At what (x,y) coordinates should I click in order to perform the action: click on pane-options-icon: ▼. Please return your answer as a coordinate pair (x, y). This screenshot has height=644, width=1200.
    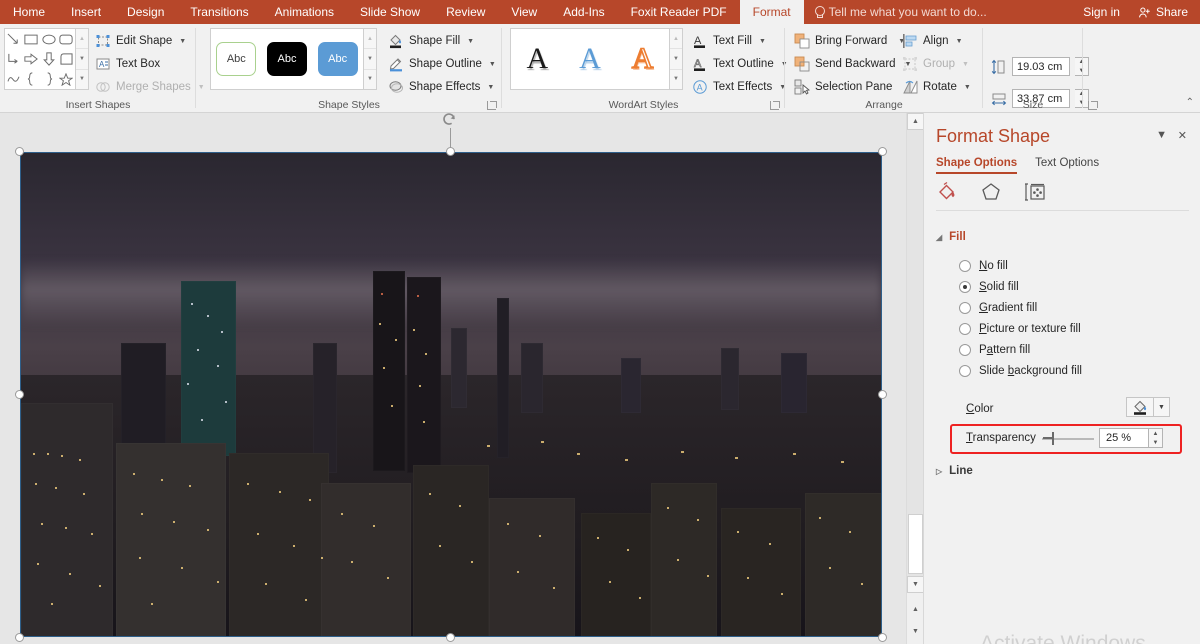
    Looking at the image, I should click on (1161, 135).